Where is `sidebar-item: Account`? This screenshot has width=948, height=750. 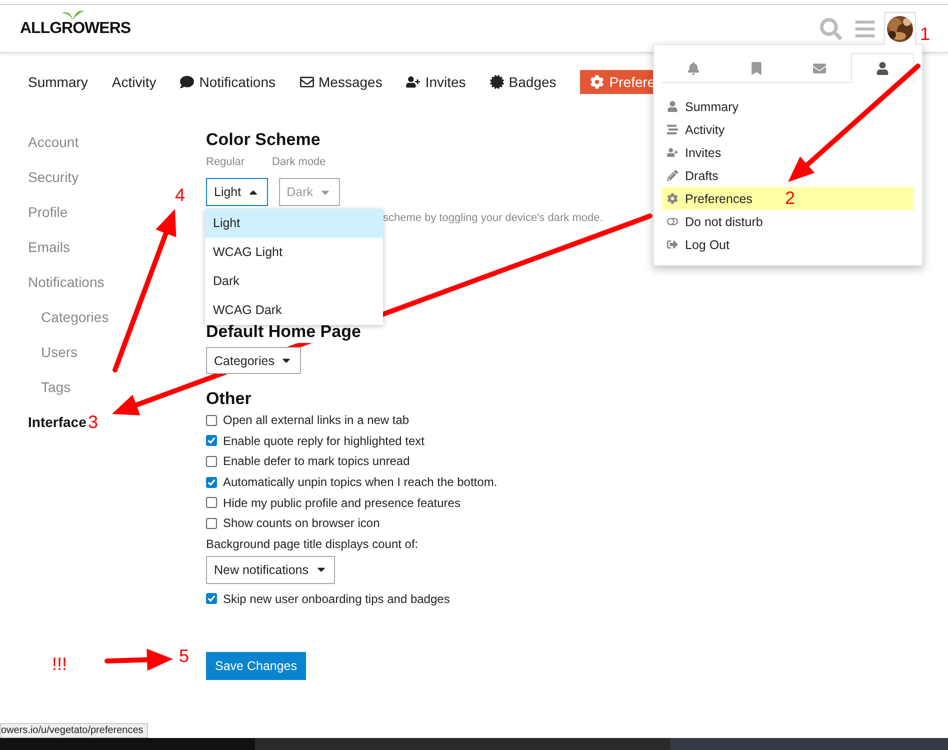 sidebar-item: Account is located at coordinates (53, 142).